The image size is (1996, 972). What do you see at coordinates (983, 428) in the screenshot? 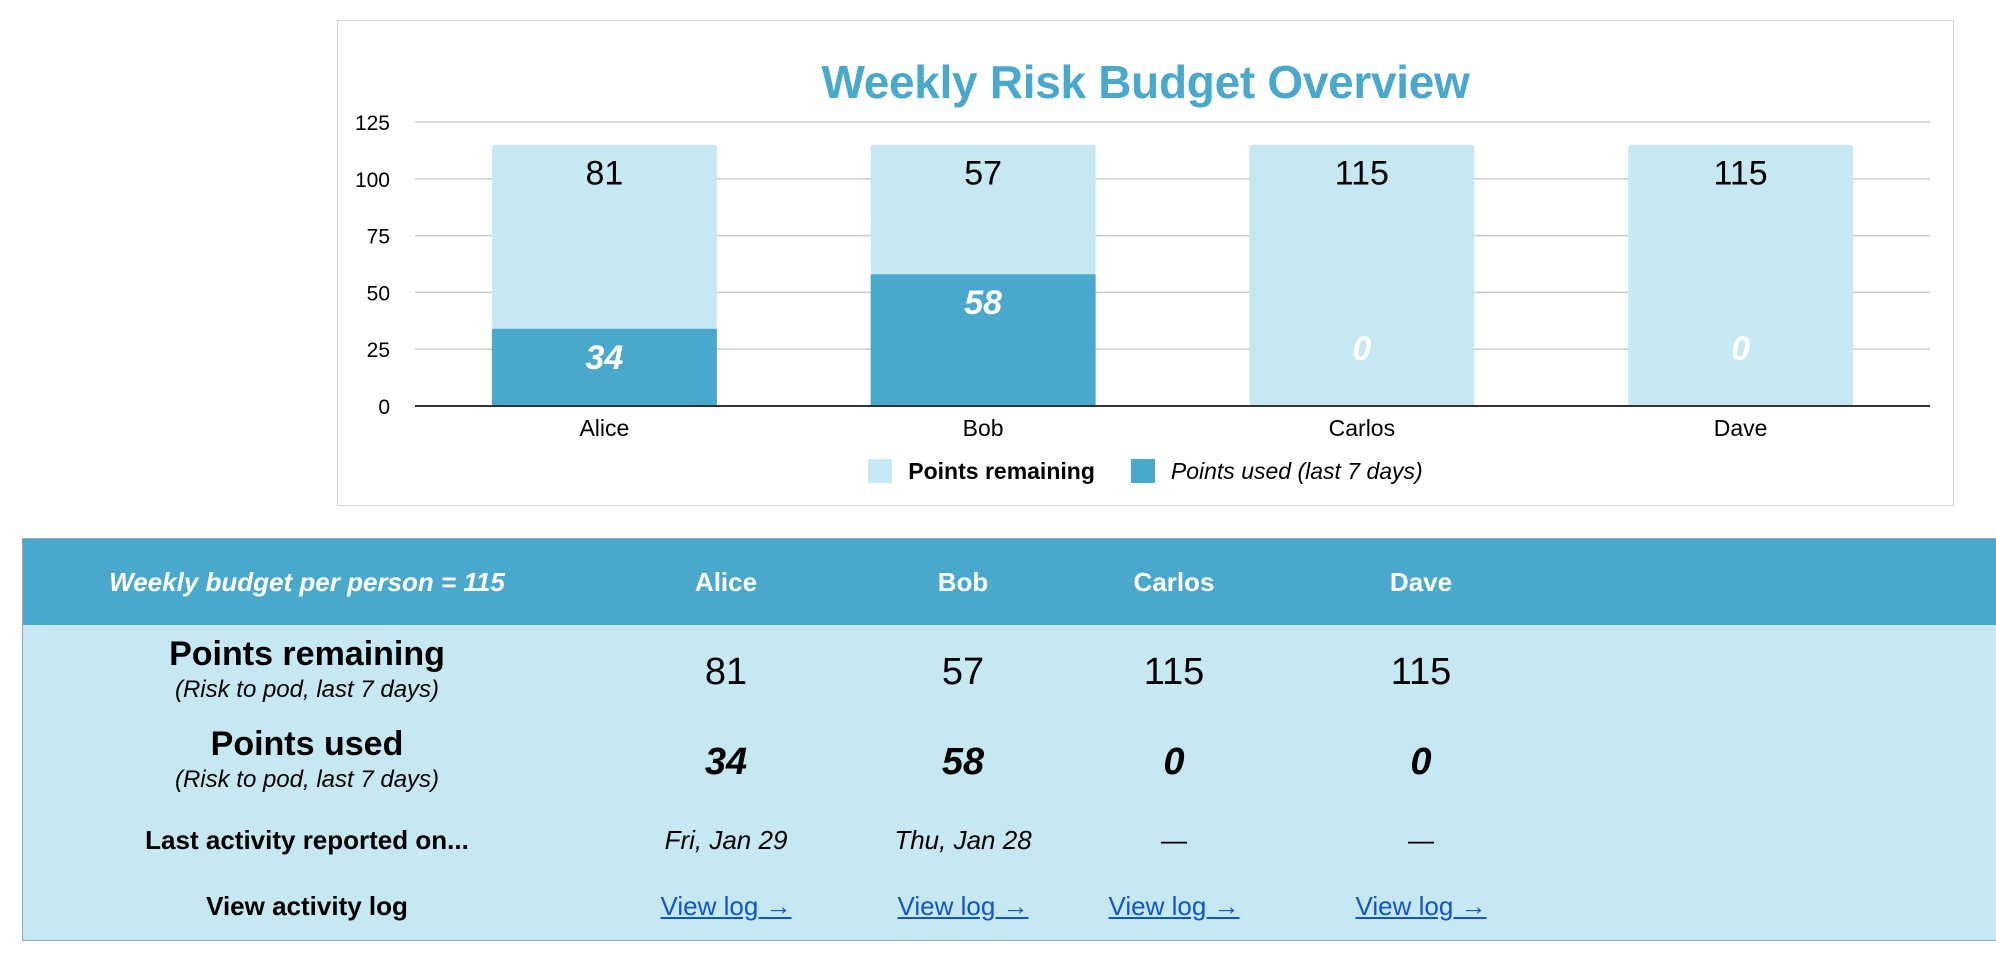
I see `x-tick-label-bob: Bob` at bounding box center [983, 428].